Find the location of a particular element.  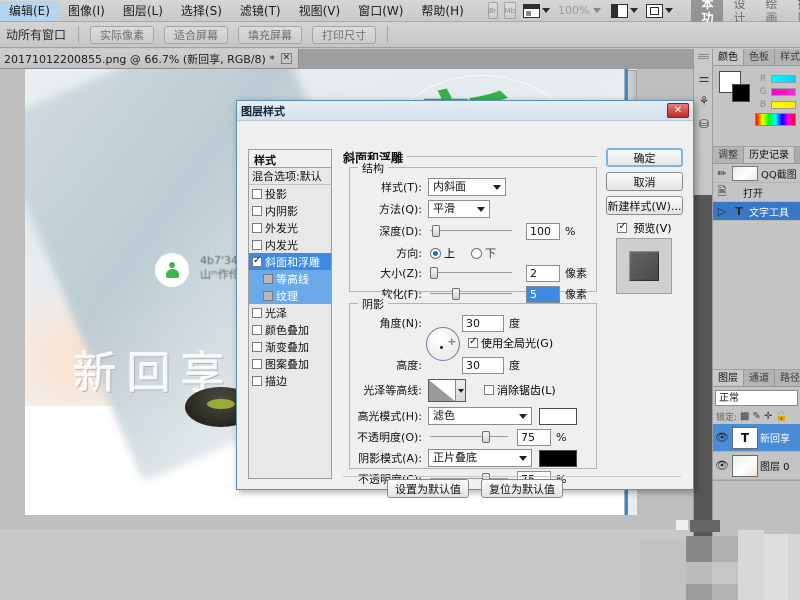

style-pattern-overlay: 图案叠加 is located at coordinates (290, 363).